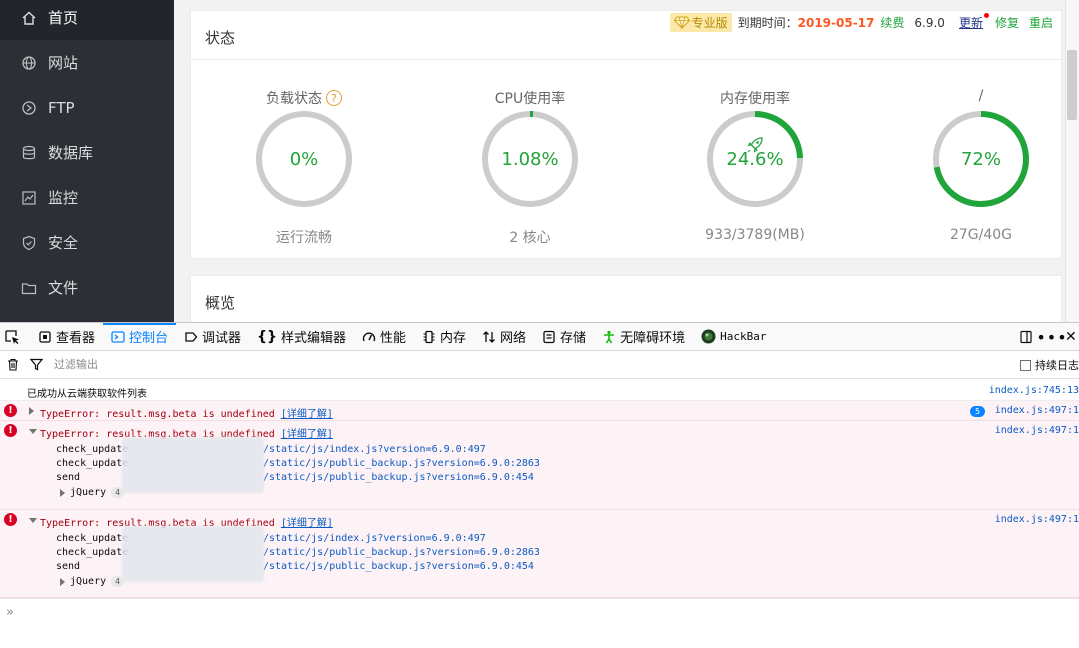 The image size is (1079, 648). Describe the element at coordinates (157, 414) in the screenshot. I see `error-message: TypeError: result.msg.beta is undefined` at that location.